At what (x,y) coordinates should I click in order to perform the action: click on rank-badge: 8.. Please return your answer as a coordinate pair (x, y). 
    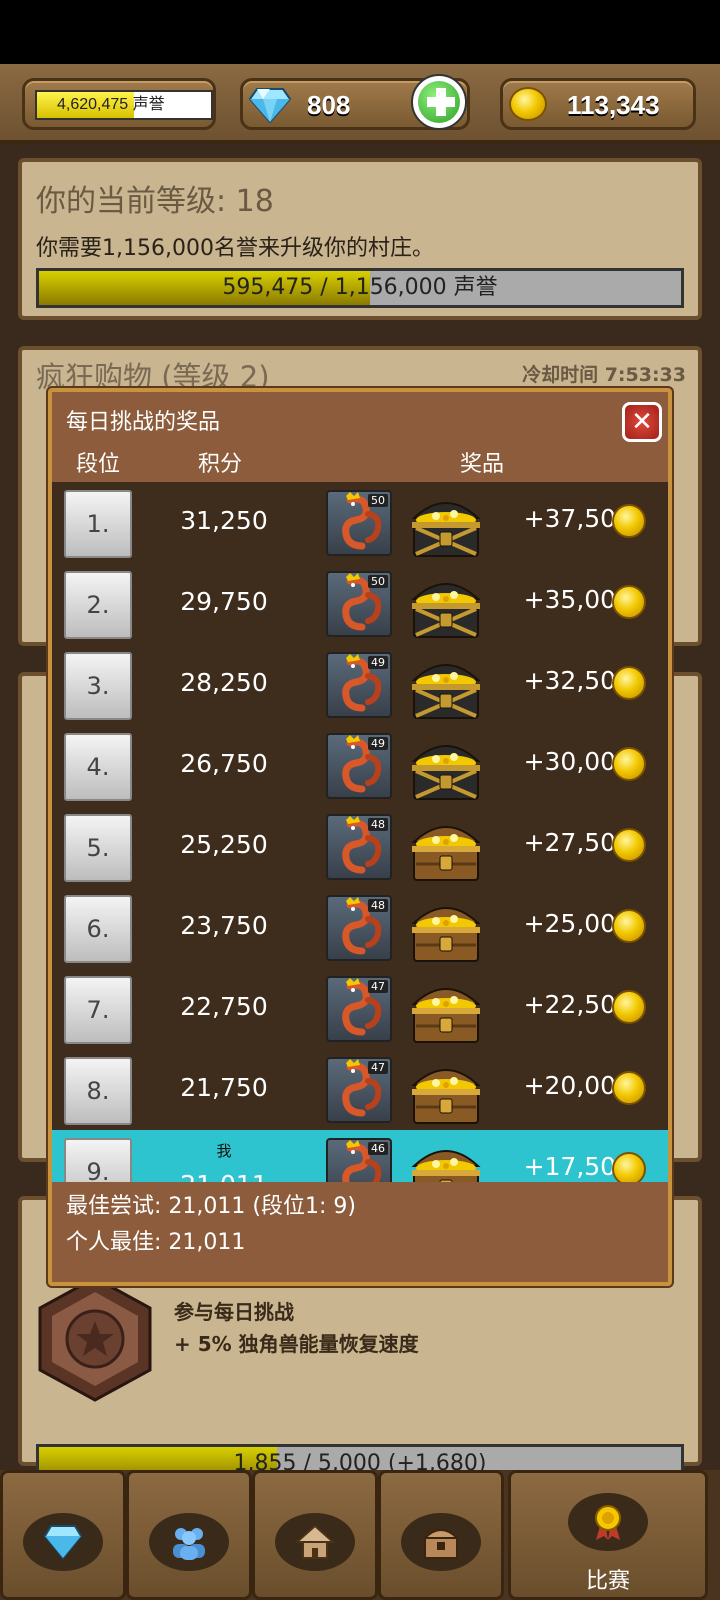
    Looking at the image, I should click on (98, 1091).